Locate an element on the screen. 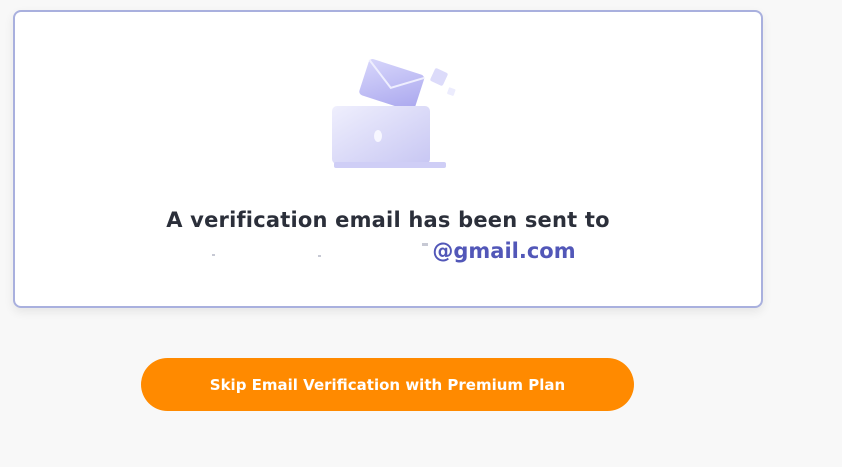 The height and width of the screenshot is (467, 842). redacted-email-local-part is located at coordinates (316, 251).